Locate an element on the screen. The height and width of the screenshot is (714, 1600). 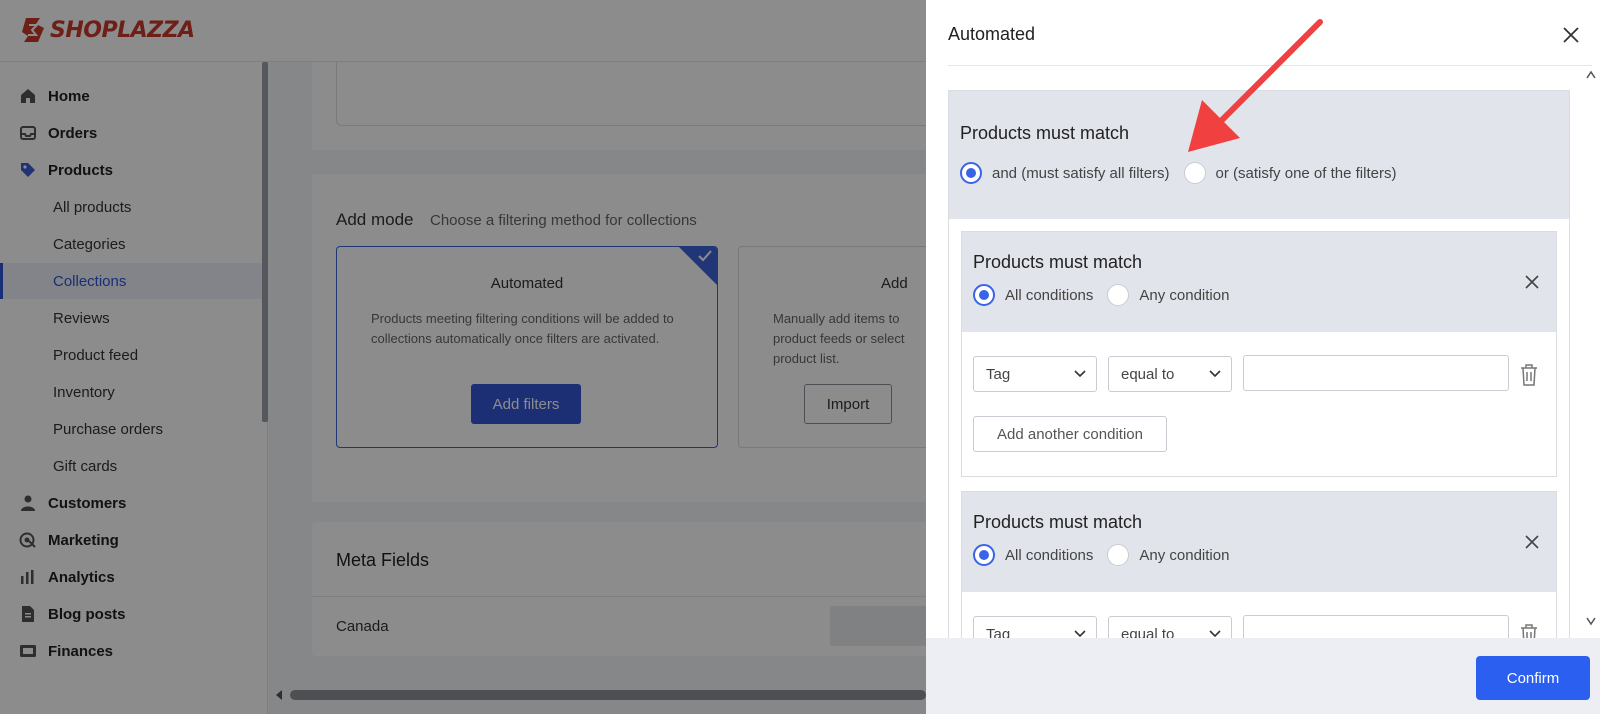
drawer-title: Automated is located at coordinates (992, 34).